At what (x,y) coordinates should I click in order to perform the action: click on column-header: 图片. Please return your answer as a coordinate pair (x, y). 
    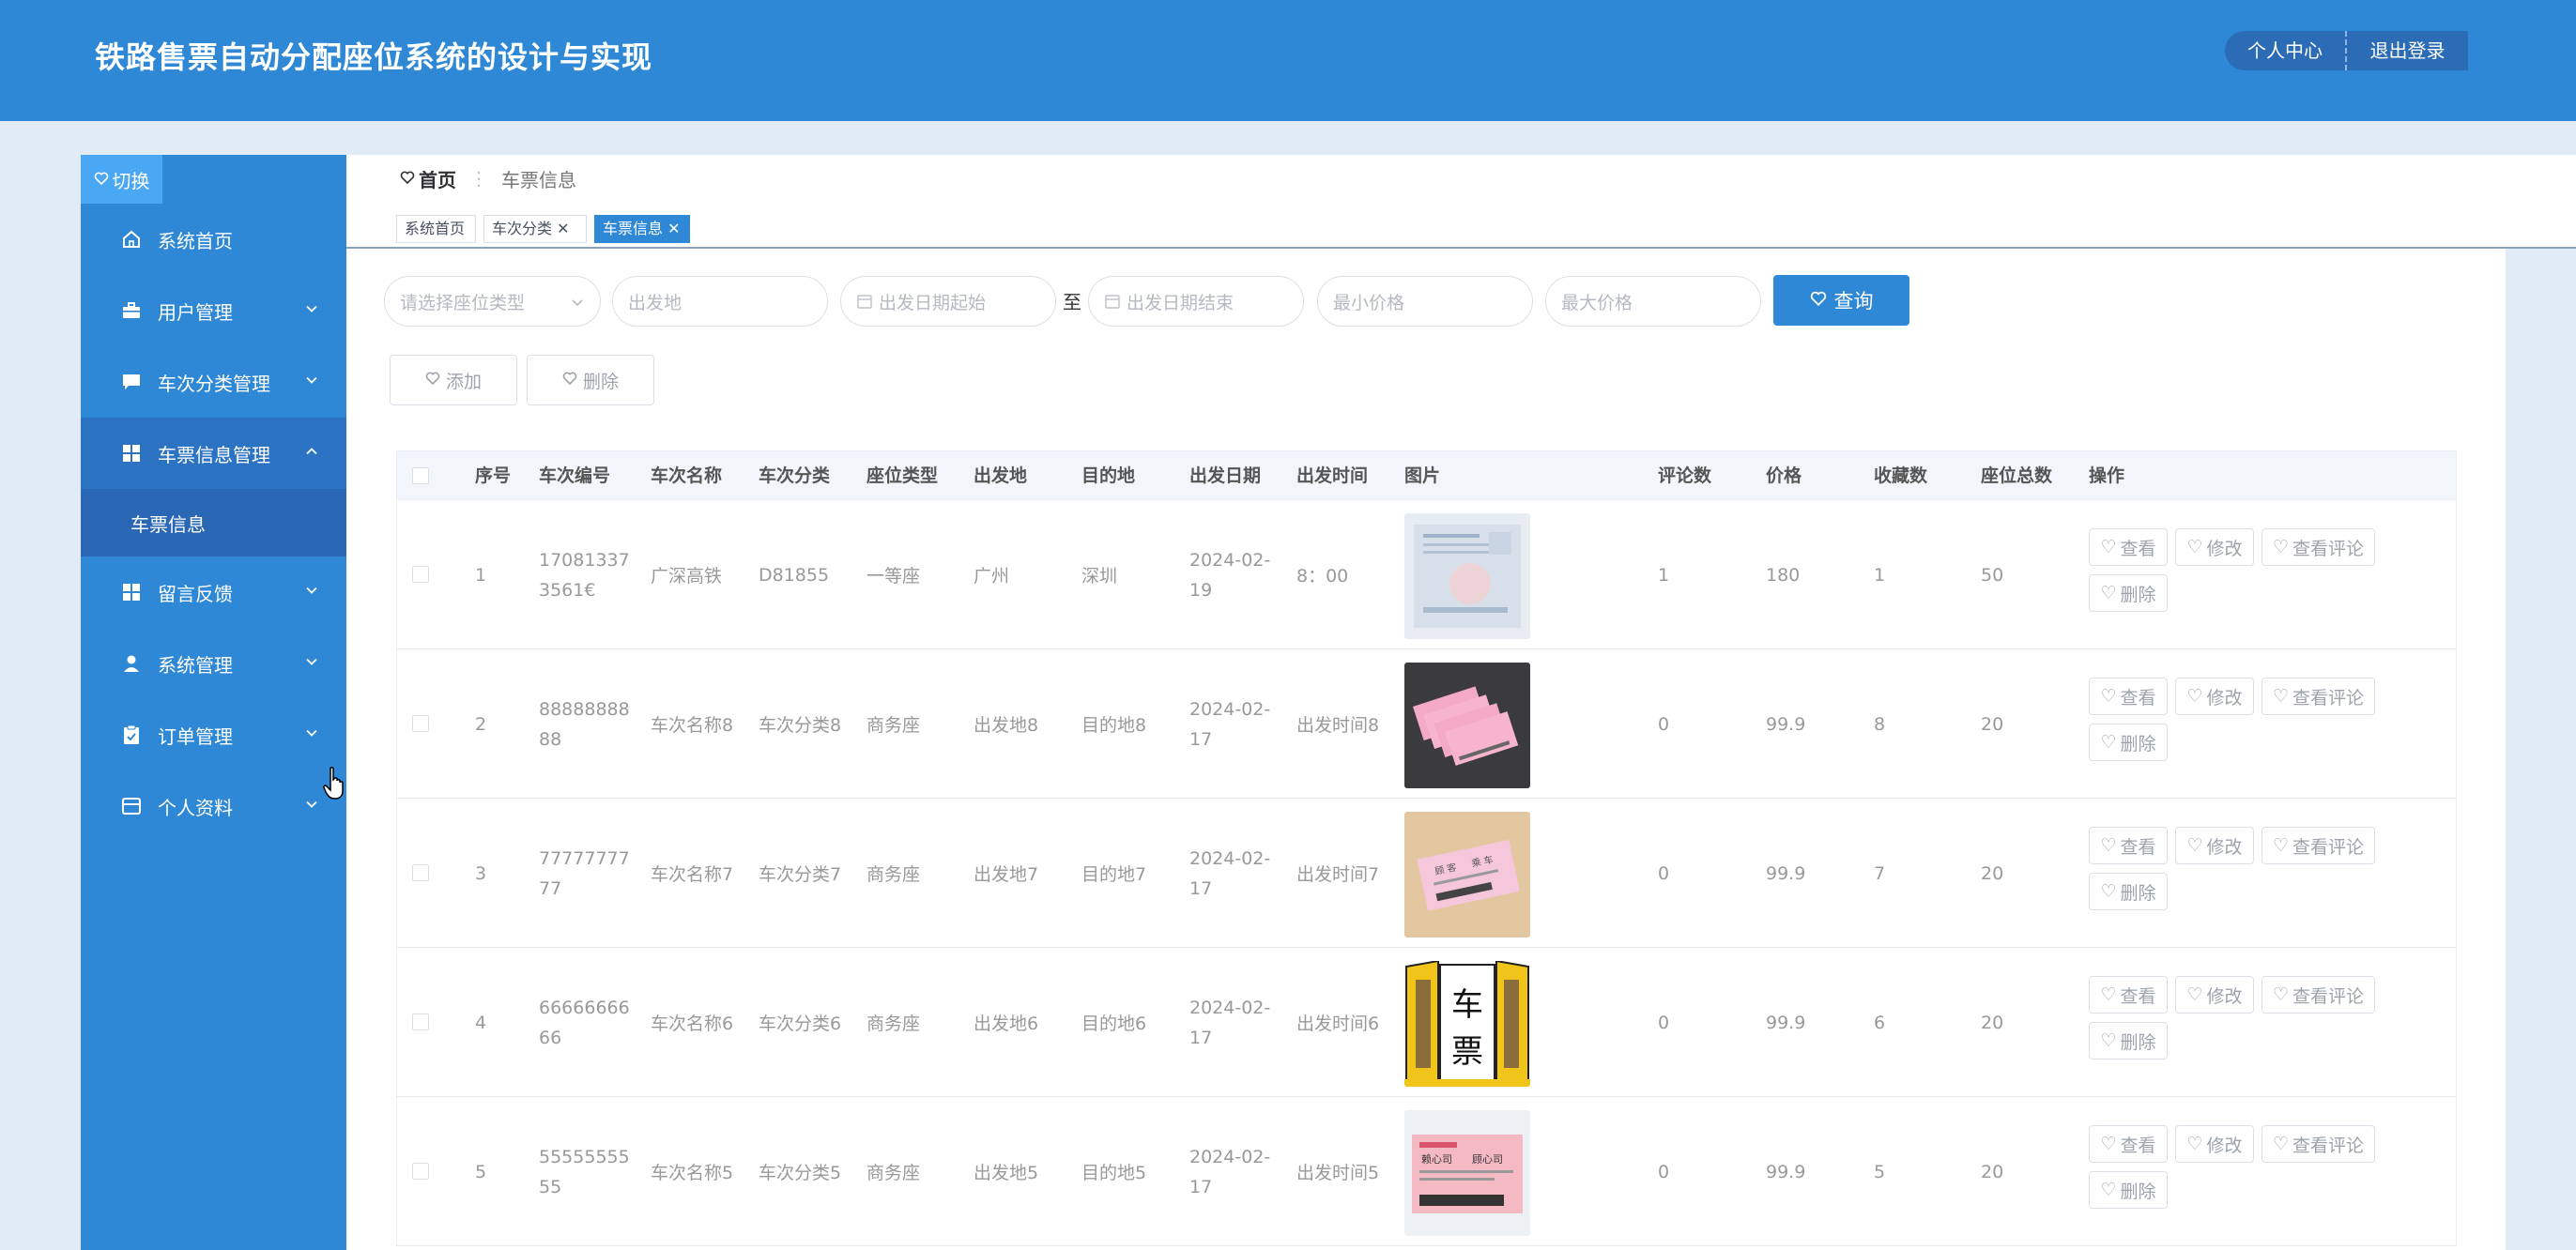
    Looking at the image, I should click on (1423, 476).